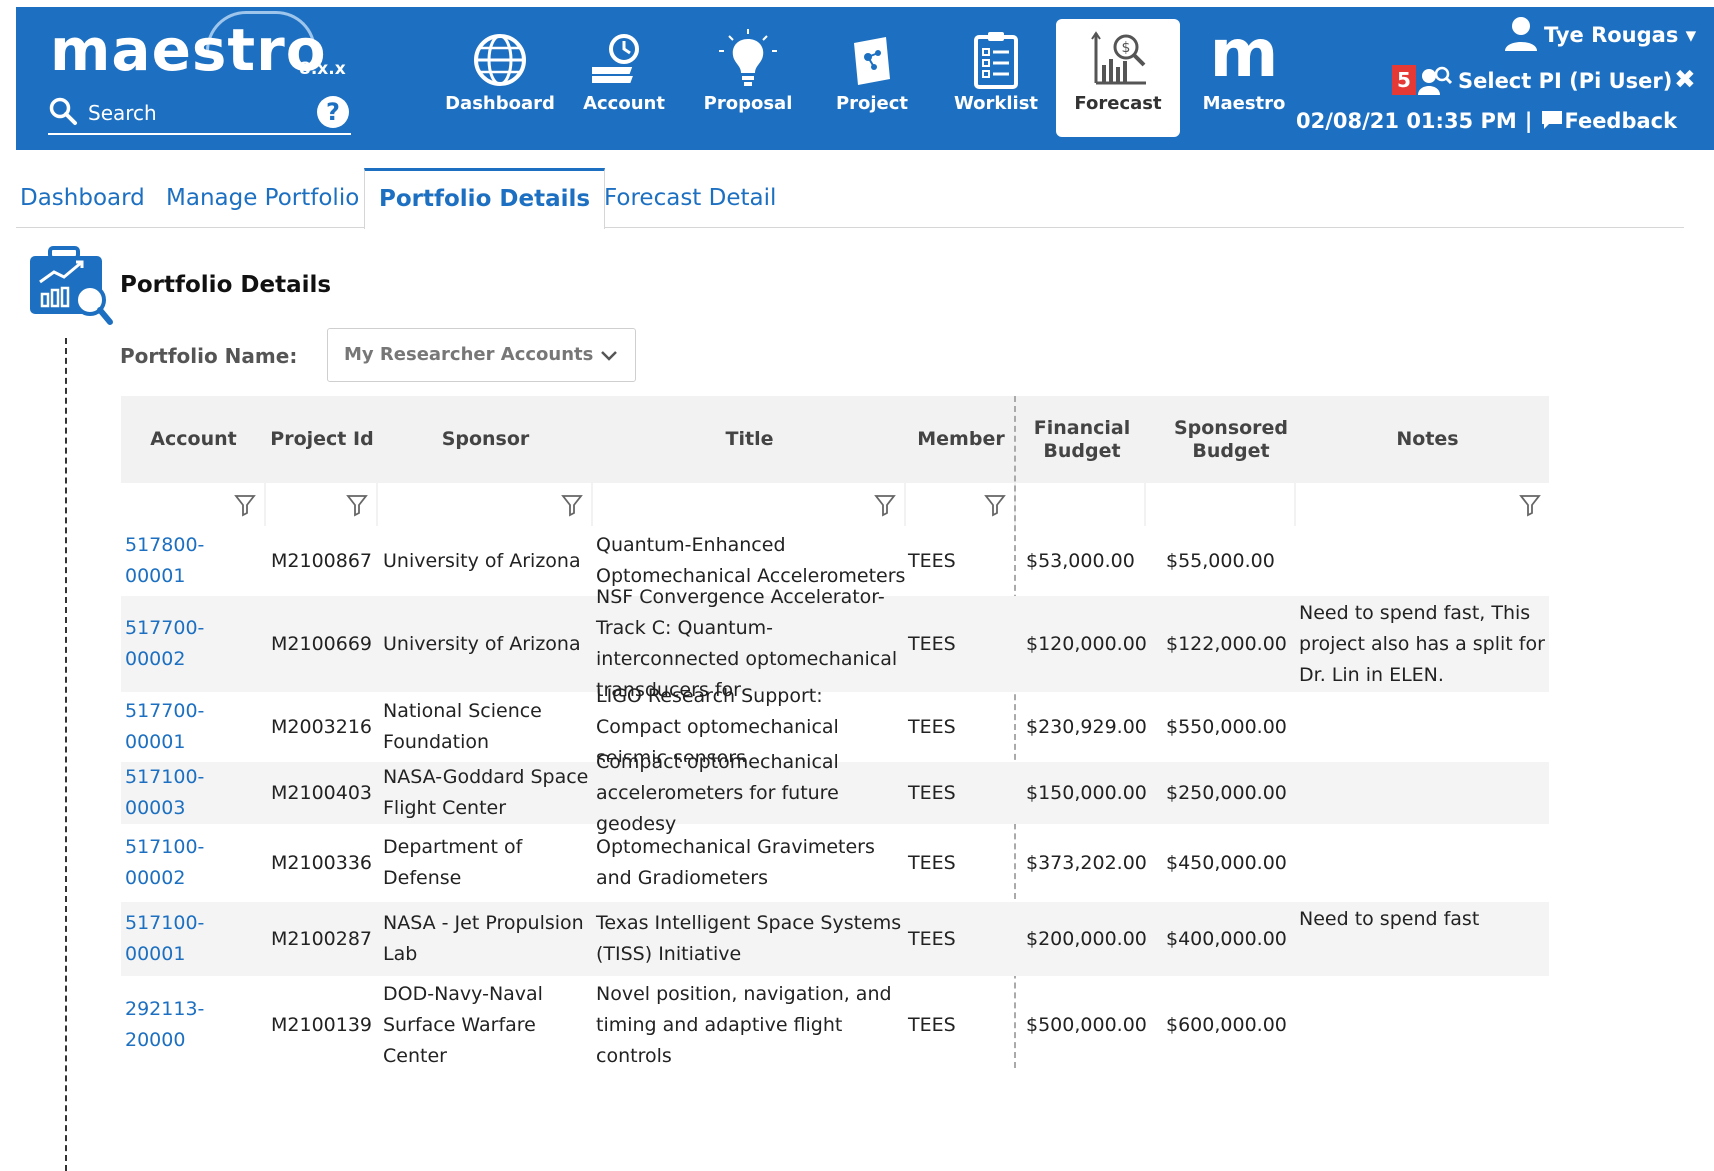 The image size is (1714, 1171). What do you see at coordinates (748, 57) in the screenshot?
I see `lightbulb-icon` at bounding box center [748, 57].